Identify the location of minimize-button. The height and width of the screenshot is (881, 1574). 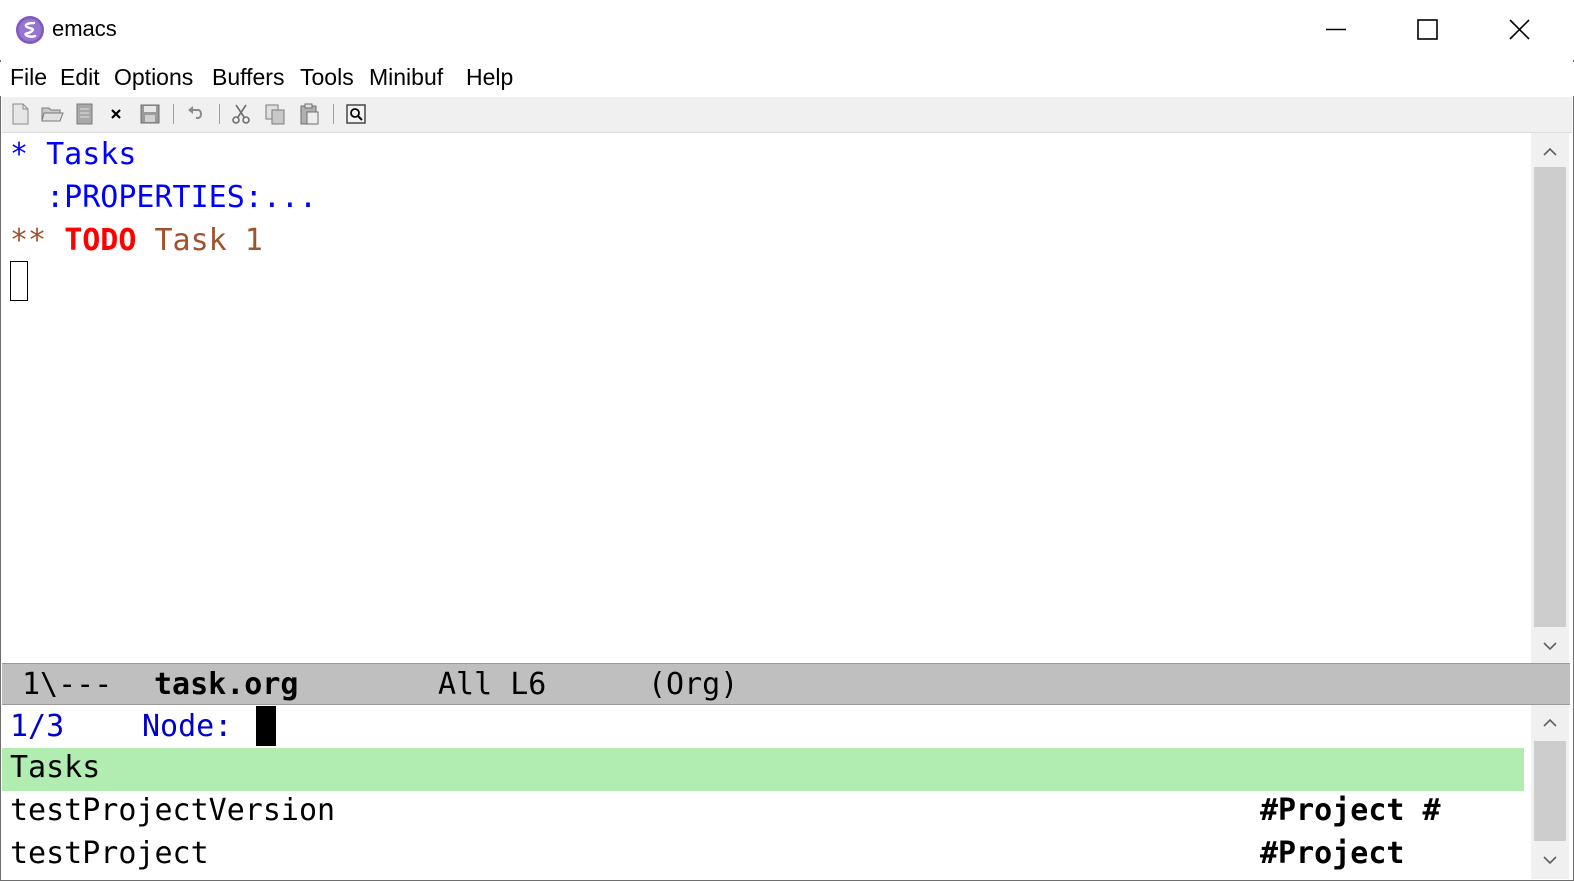
(1336, 30).